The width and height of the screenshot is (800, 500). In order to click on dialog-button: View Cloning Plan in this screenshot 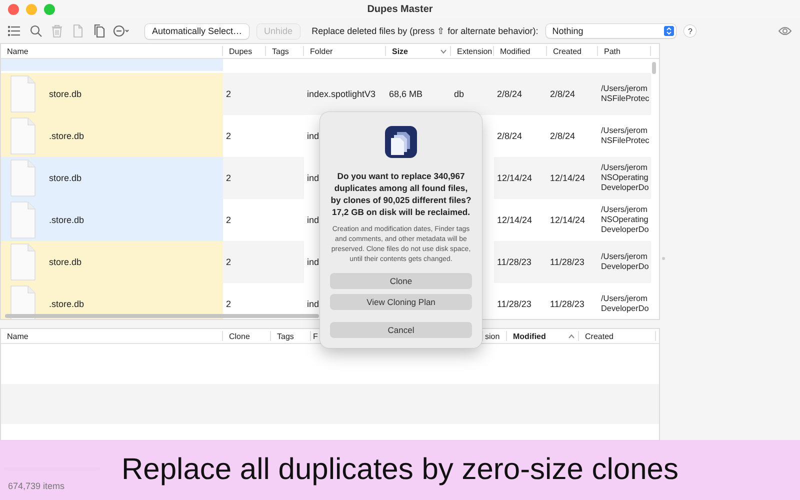, I will do `click(401, 302)`.